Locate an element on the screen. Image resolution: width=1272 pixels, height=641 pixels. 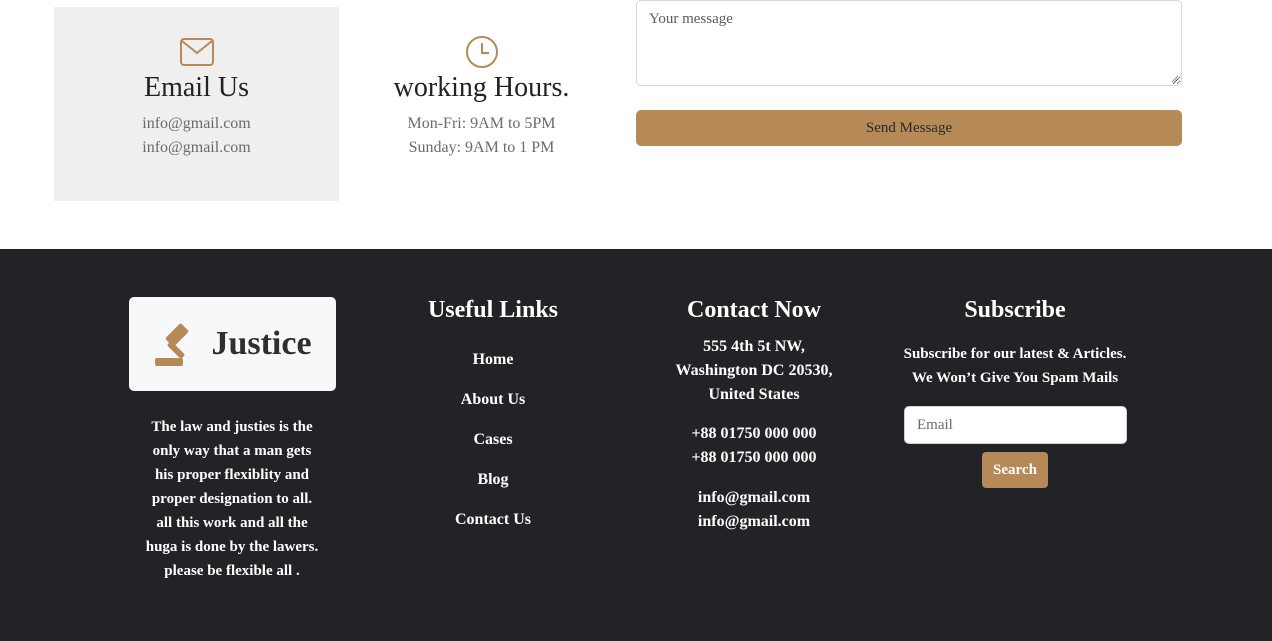
subscribe-line: Subscribe for our latest & Articles. is located at coordinates (1015, 354).